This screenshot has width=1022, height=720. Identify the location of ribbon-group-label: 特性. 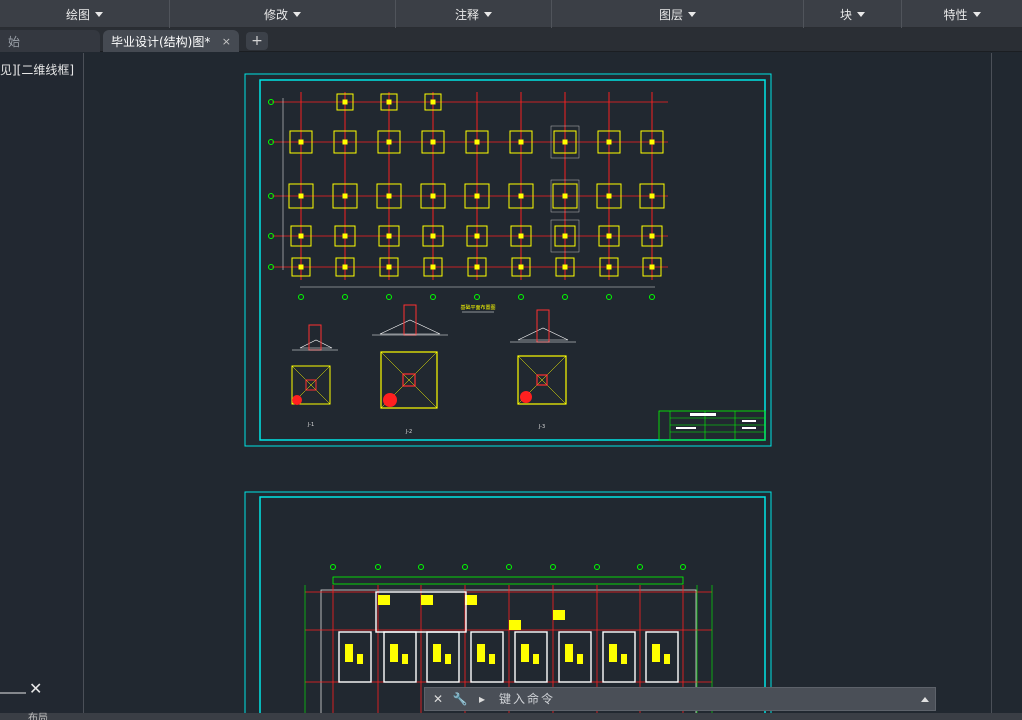
(955, 14).